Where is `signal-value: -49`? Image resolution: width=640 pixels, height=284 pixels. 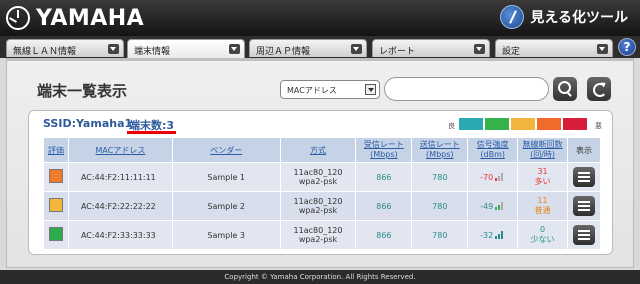 signal-value: -49 is located at coordinates (487, 206).